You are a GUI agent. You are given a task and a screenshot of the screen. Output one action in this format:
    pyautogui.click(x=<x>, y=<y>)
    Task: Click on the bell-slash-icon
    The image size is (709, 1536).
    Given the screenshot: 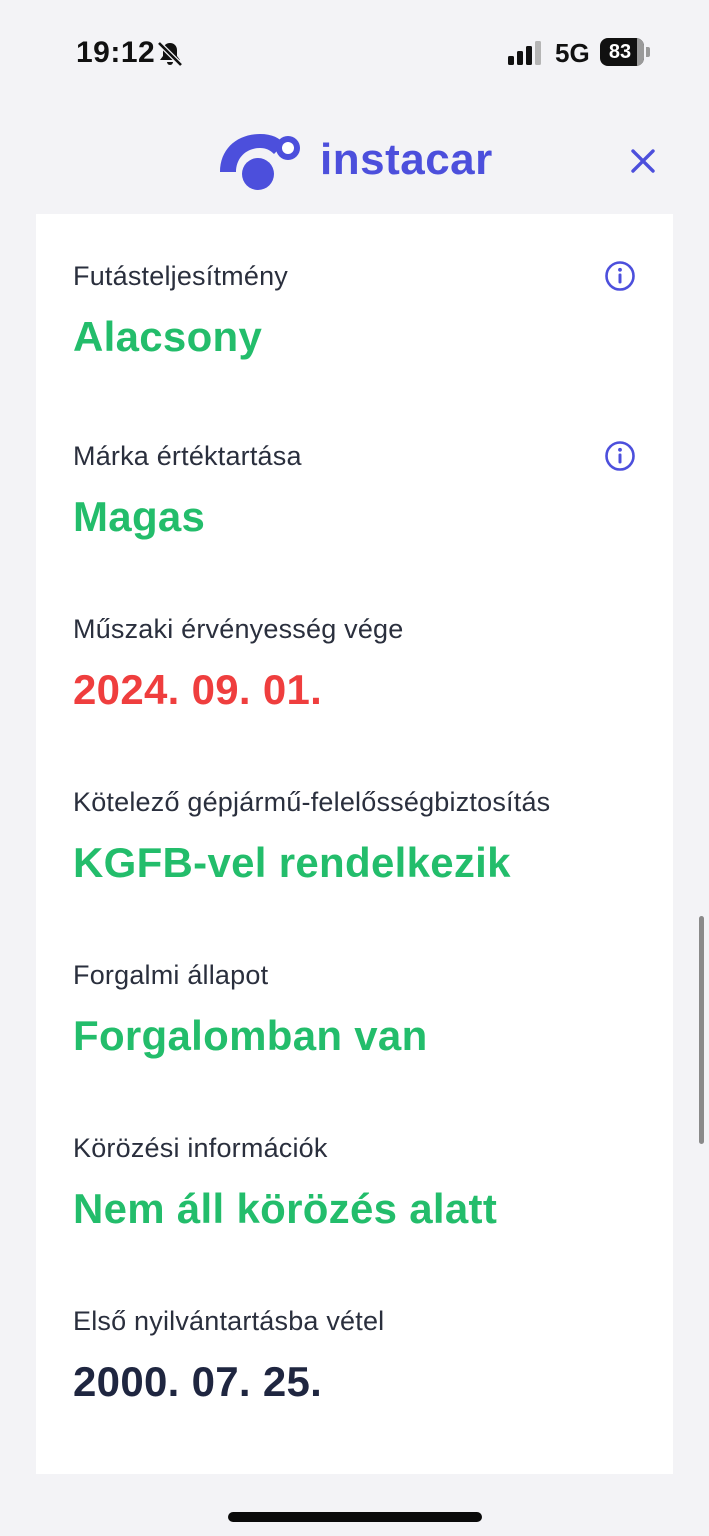 What is the action you would take?
    pyautogui.click(x=170, y=54)
    